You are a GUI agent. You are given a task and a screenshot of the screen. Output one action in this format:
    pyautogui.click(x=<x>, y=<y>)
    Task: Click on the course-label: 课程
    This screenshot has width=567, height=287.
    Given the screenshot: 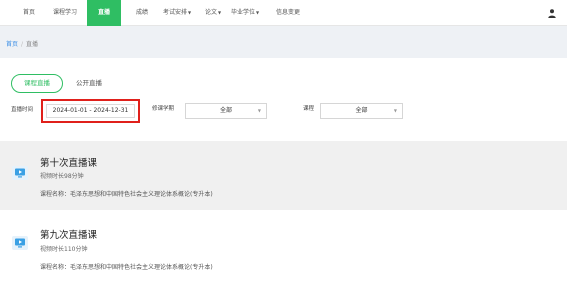 What is the action you would take?
    pyautogui.click(x=309, y=109)
    